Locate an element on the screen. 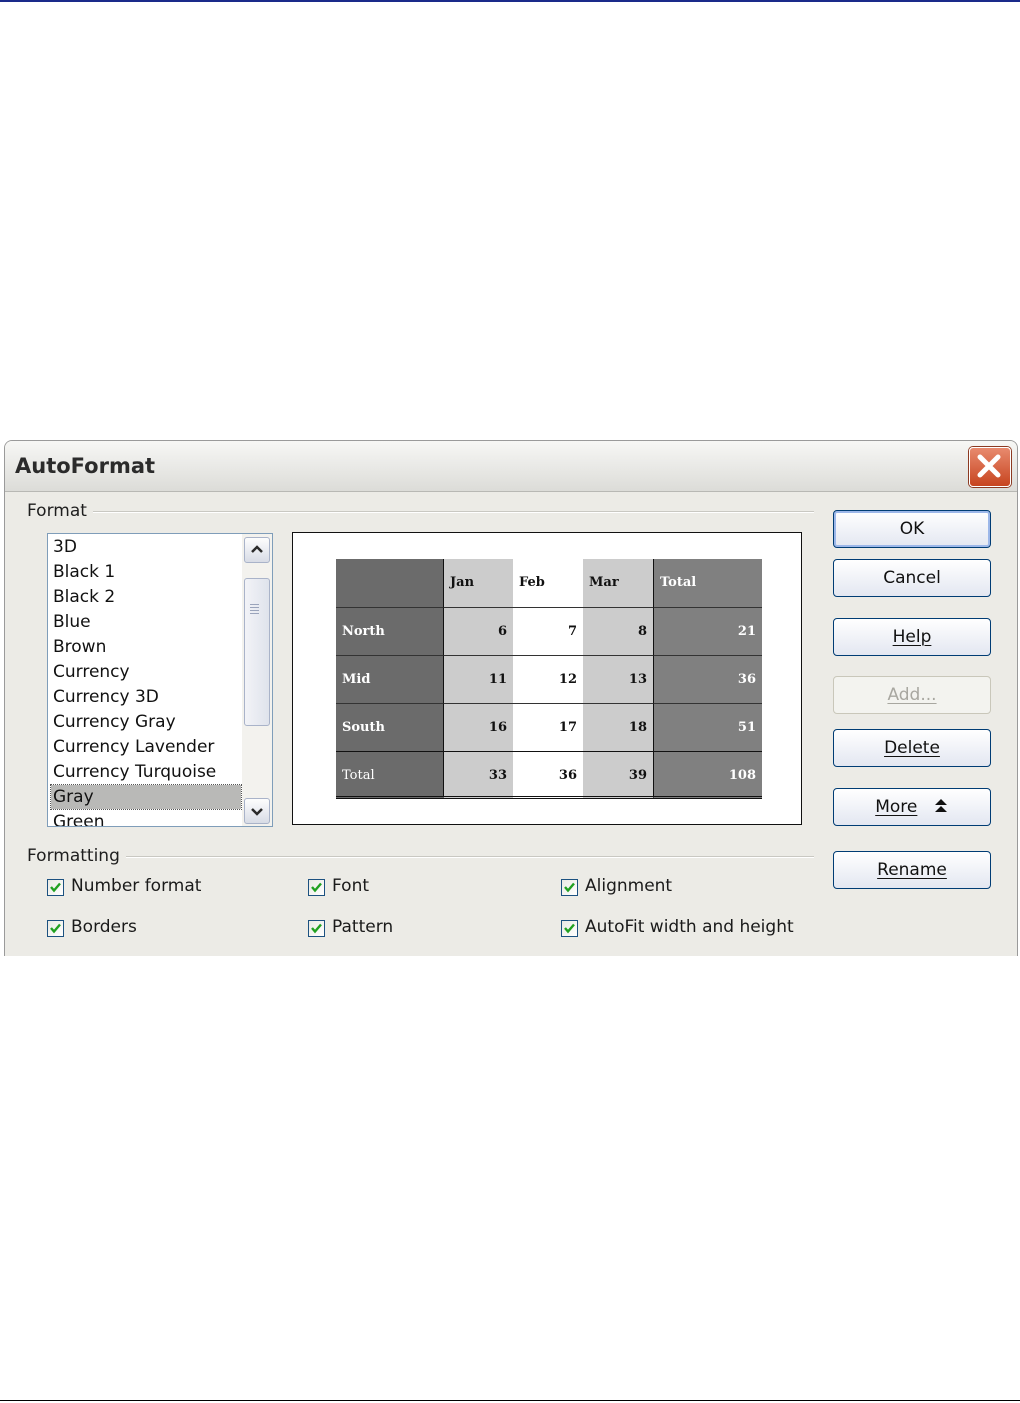 The image size is (1020, 1403). preview-col-header-text: Total is located at coordinates (678, 582).